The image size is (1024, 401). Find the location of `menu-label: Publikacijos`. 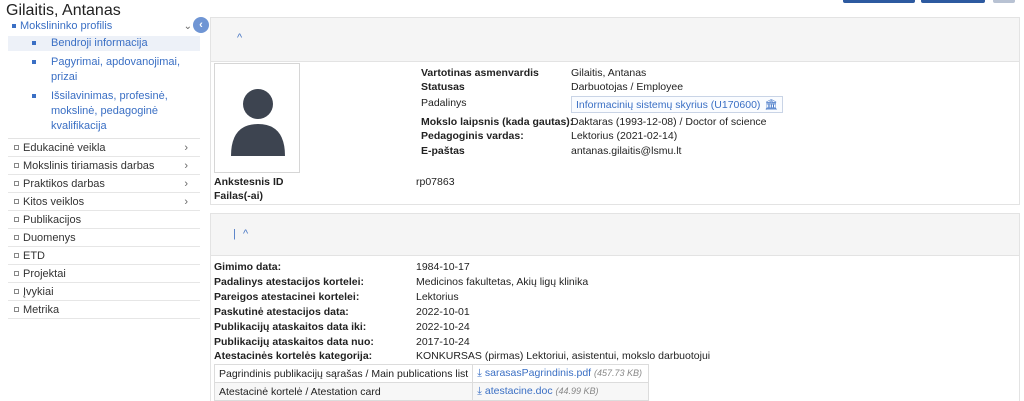

menu-label: Publikacijos is located at coordinates (52, 219).